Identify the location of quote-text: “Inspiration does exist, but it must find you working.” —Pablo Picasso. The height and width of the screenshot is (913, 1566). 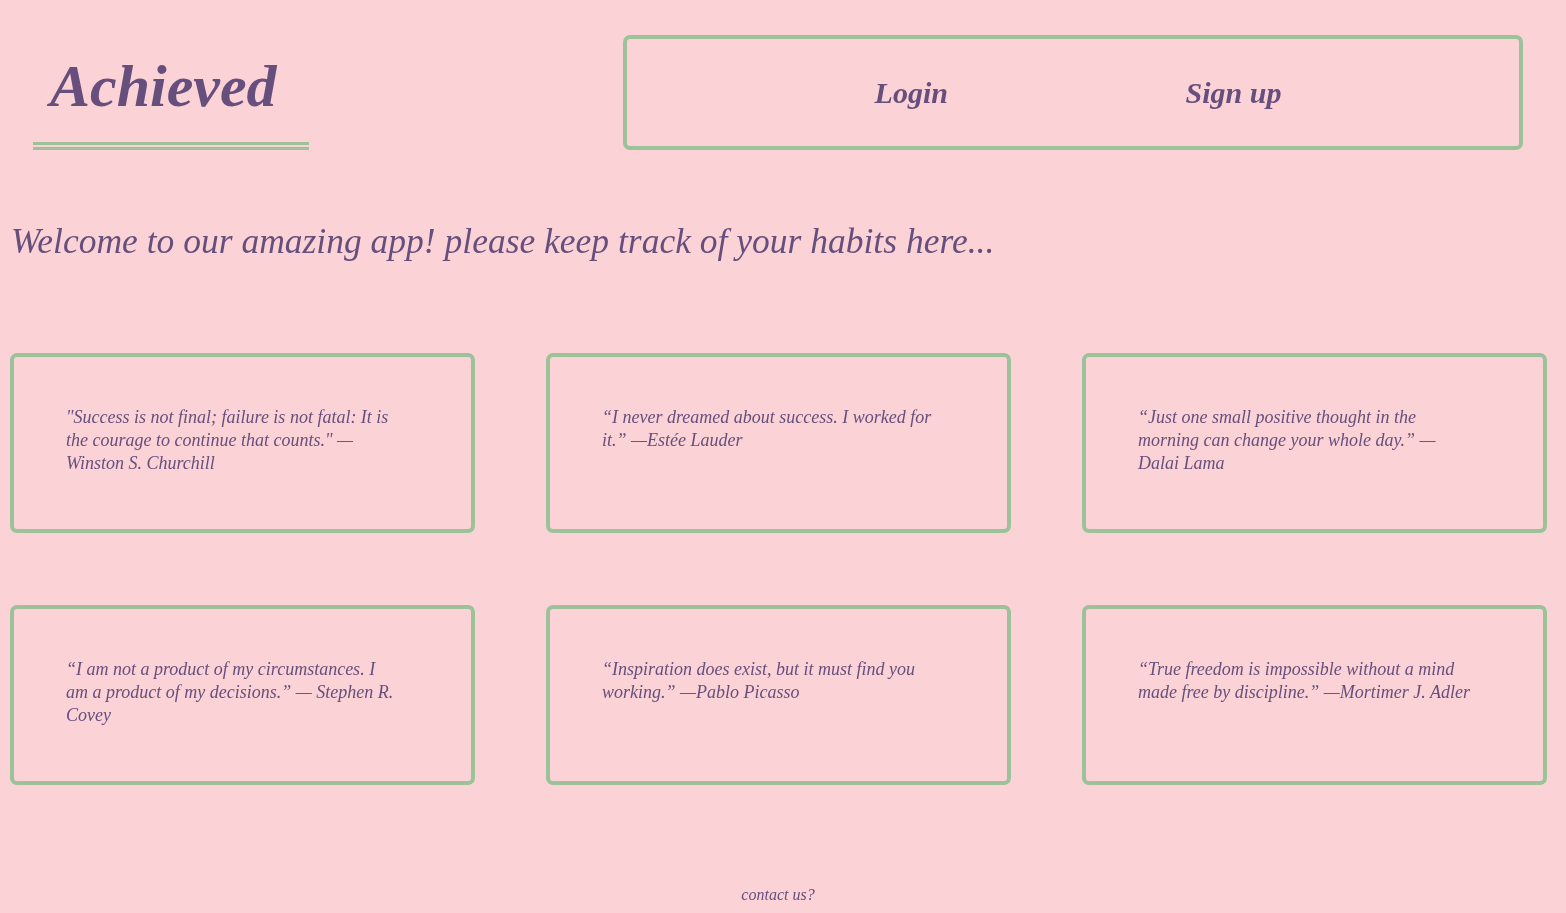
(759, 680).